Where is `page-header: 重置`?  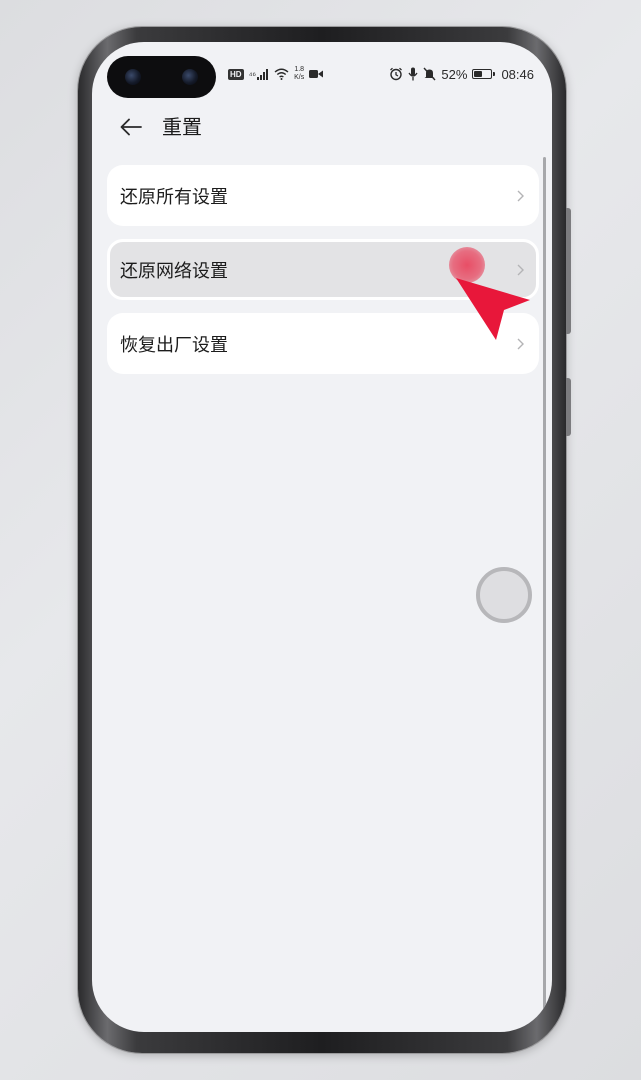 page-header: 重置 is located at coordinates (322, 127).